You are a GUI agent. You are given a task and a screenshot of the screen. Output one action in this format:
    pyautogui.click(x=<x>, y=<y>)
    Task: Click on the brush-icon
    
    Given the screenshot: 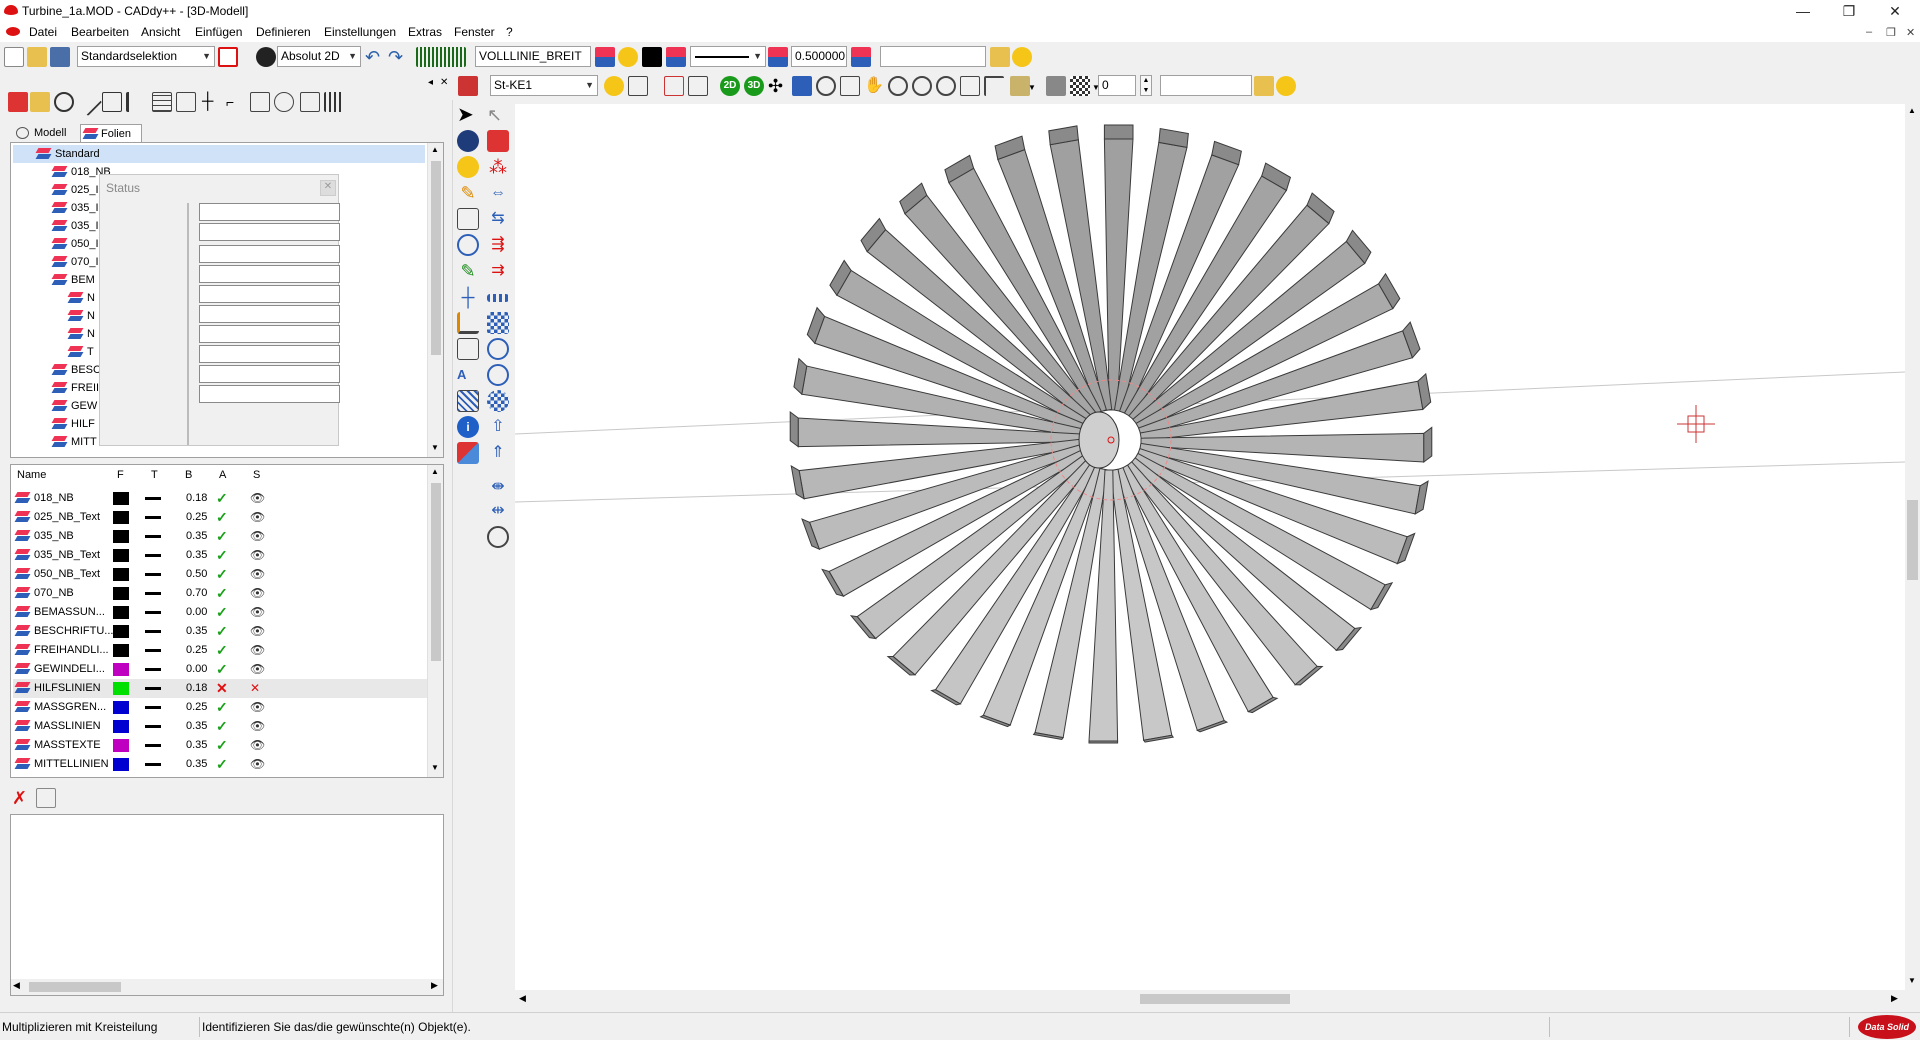 What is the action you would take?
    pyautogui.click(x=136, y=102)
    